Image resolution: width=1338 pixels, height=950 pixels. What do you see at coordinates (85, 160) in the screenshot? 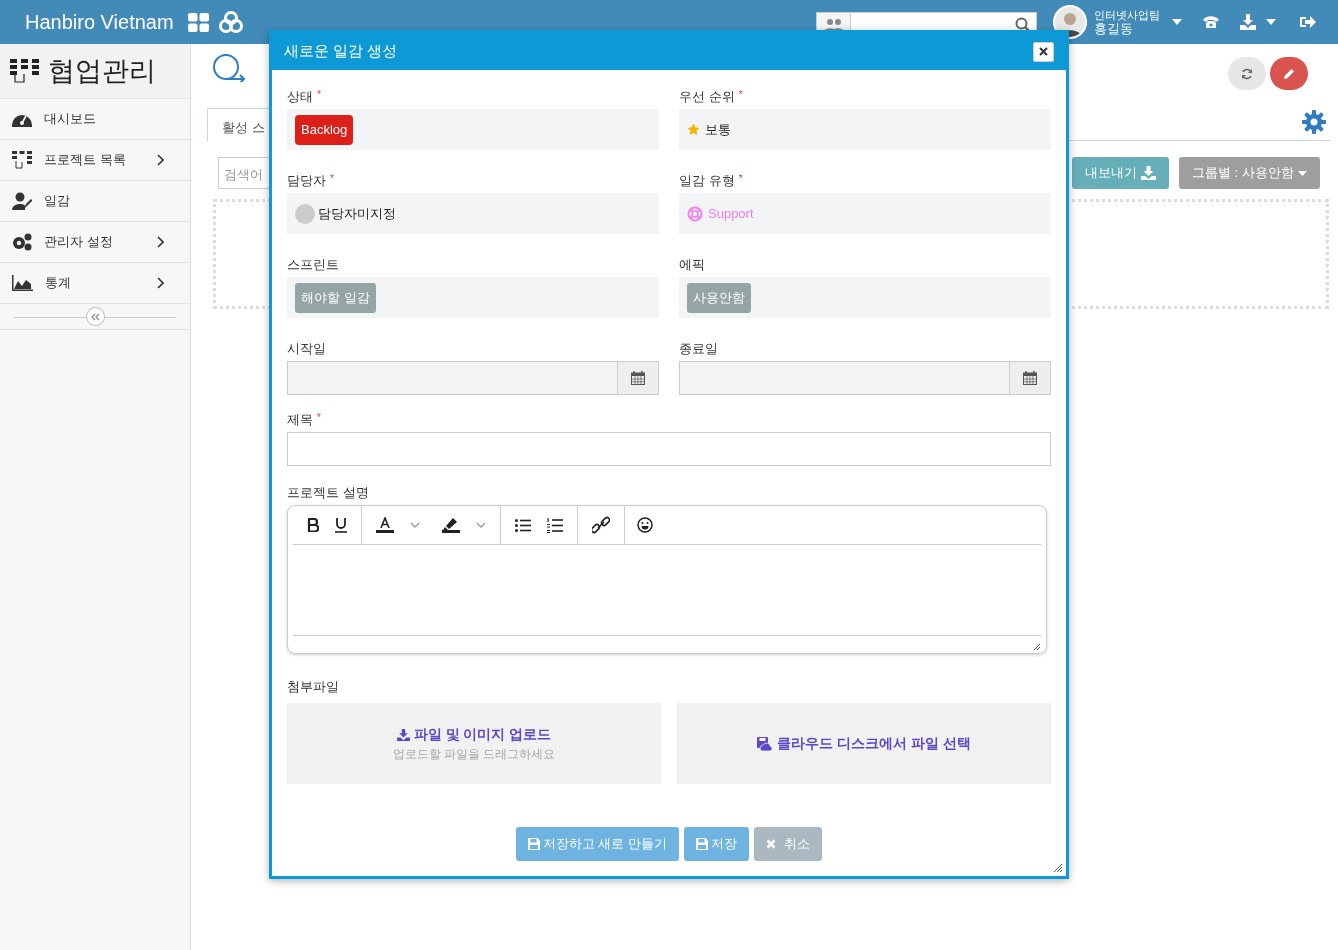
I see `nav-label: 프로젝트 목록` at bounding box center [85, 160].